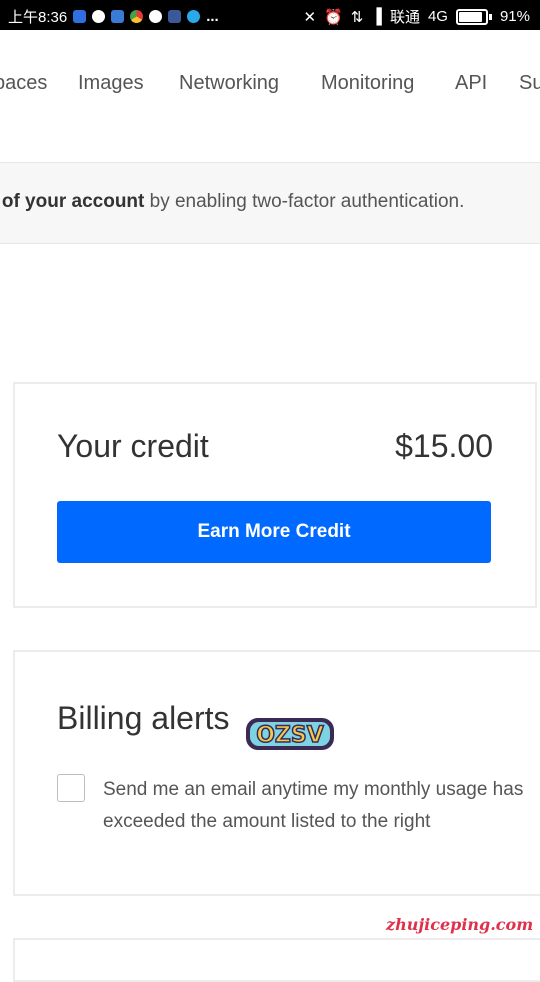 The height and width of the screenshot is (982, 540). I want to click on svg-text: OZSV, so click(290, 735).